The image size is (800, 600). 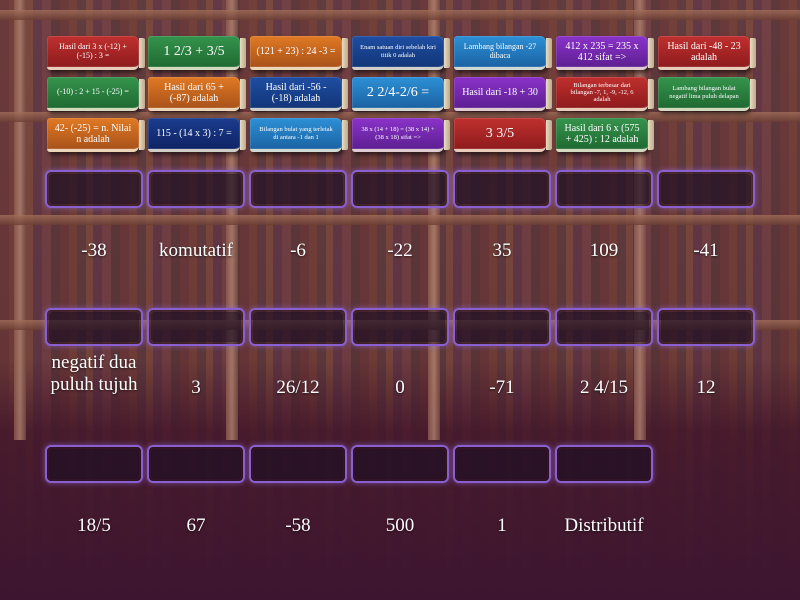 What do you see at coordinates (196, 525) in the screenshot?
I see `answer-label: 67` at bounding box center [196, 525].